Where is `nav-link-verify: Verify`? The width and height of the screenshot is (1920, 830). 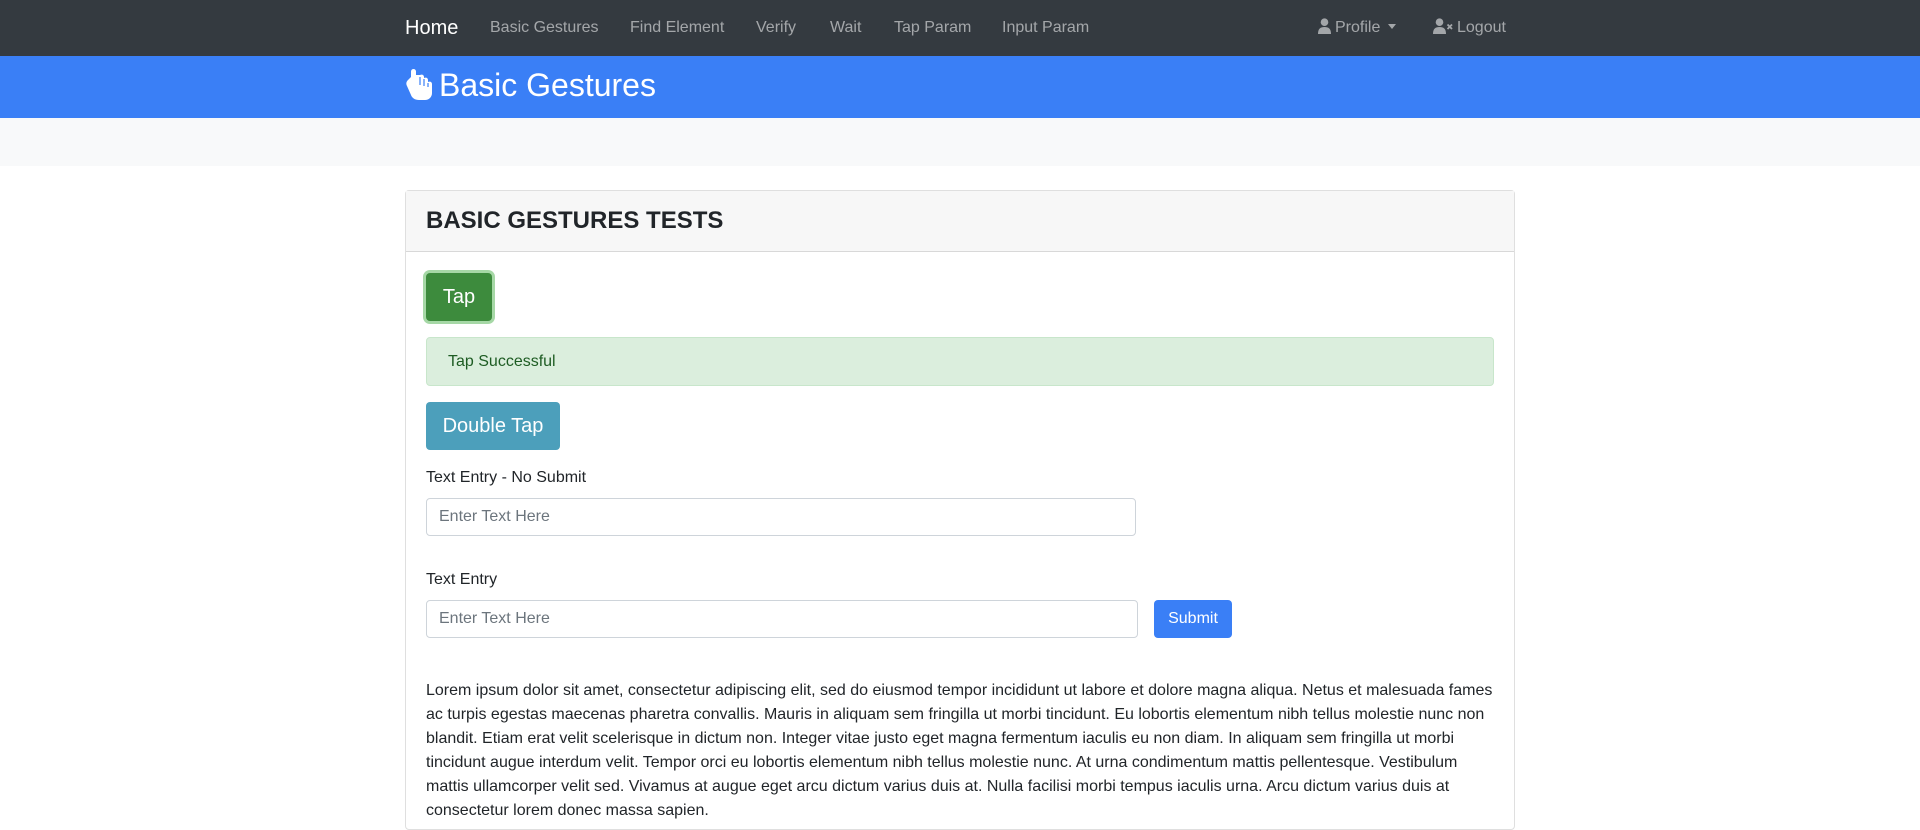 nav-link-verify: Verify is located at coordinates (776, 28).